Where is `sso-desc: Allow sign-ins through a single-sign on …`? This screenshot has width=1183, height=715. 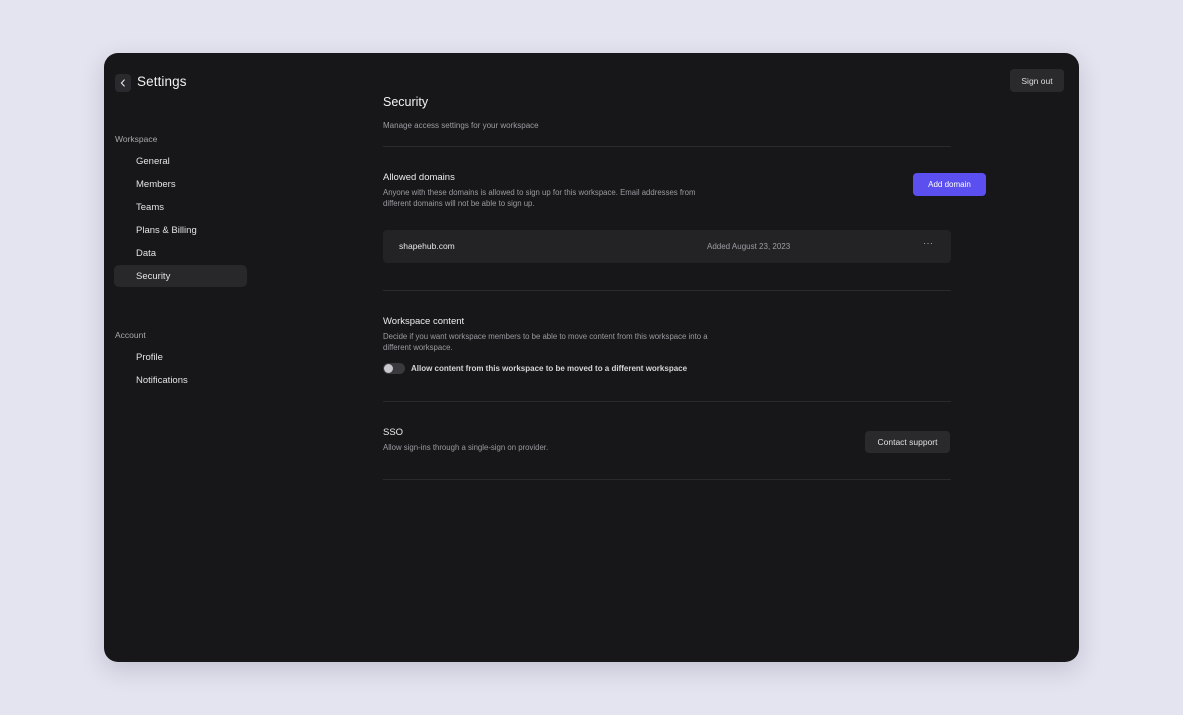
sso-desc: Allow sign-ins through a single-sign on … is located at coordinates (466, 447).